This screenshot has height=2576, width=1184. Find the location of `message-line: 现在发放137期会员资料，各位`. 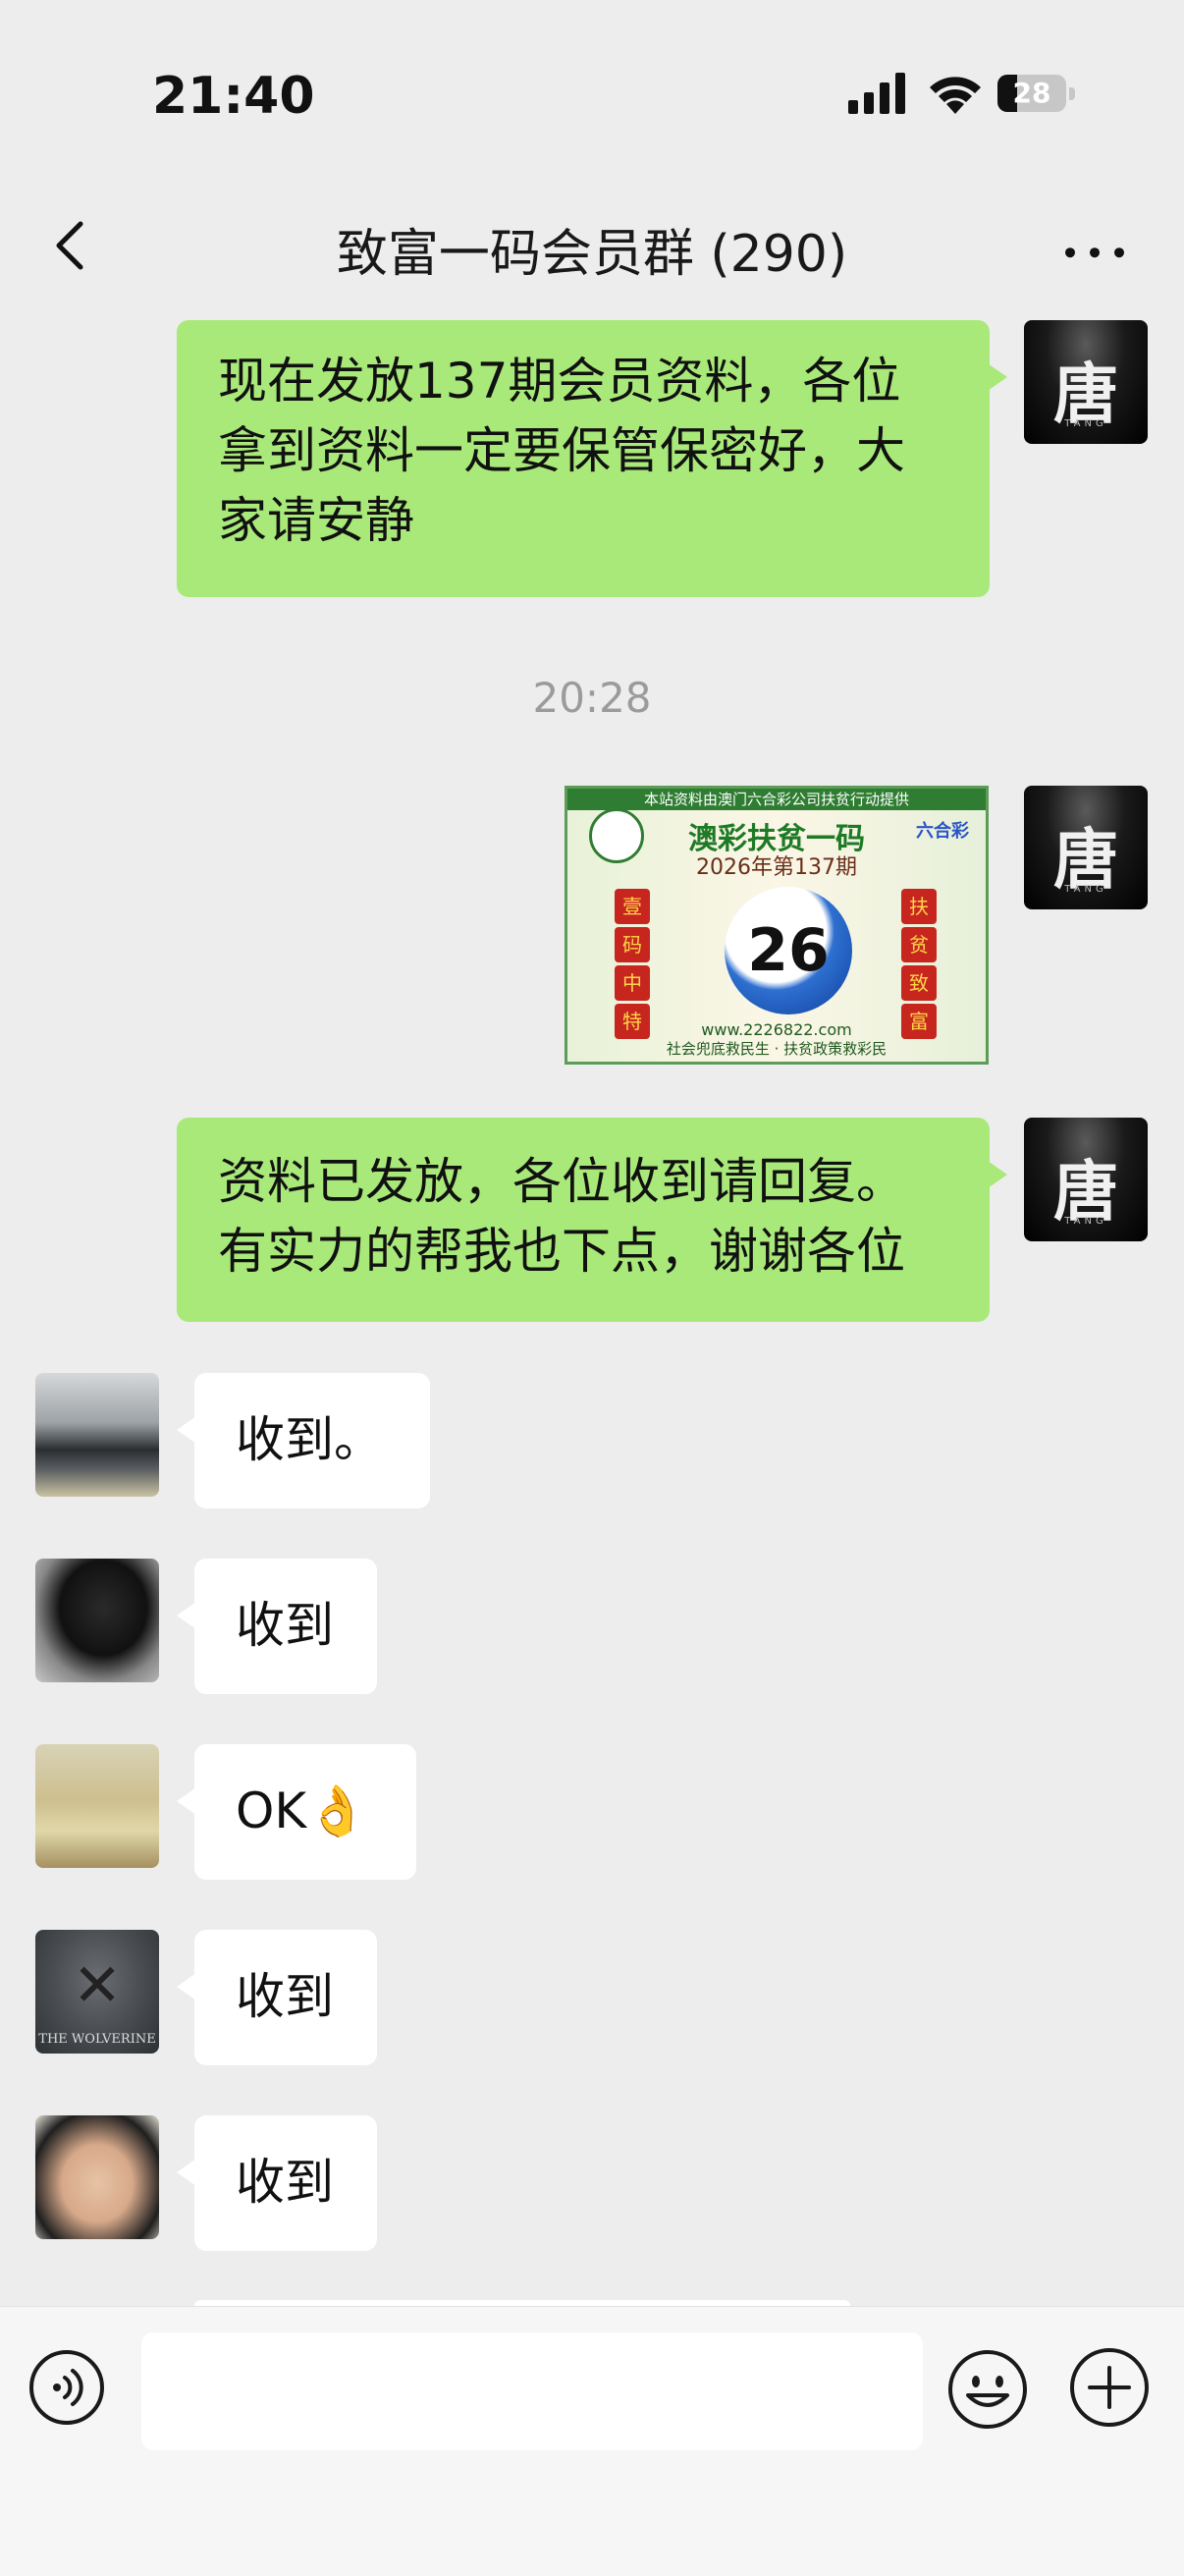

message-line: 现在发放137期会员资料，各位 is located at coordinates (559, 382).